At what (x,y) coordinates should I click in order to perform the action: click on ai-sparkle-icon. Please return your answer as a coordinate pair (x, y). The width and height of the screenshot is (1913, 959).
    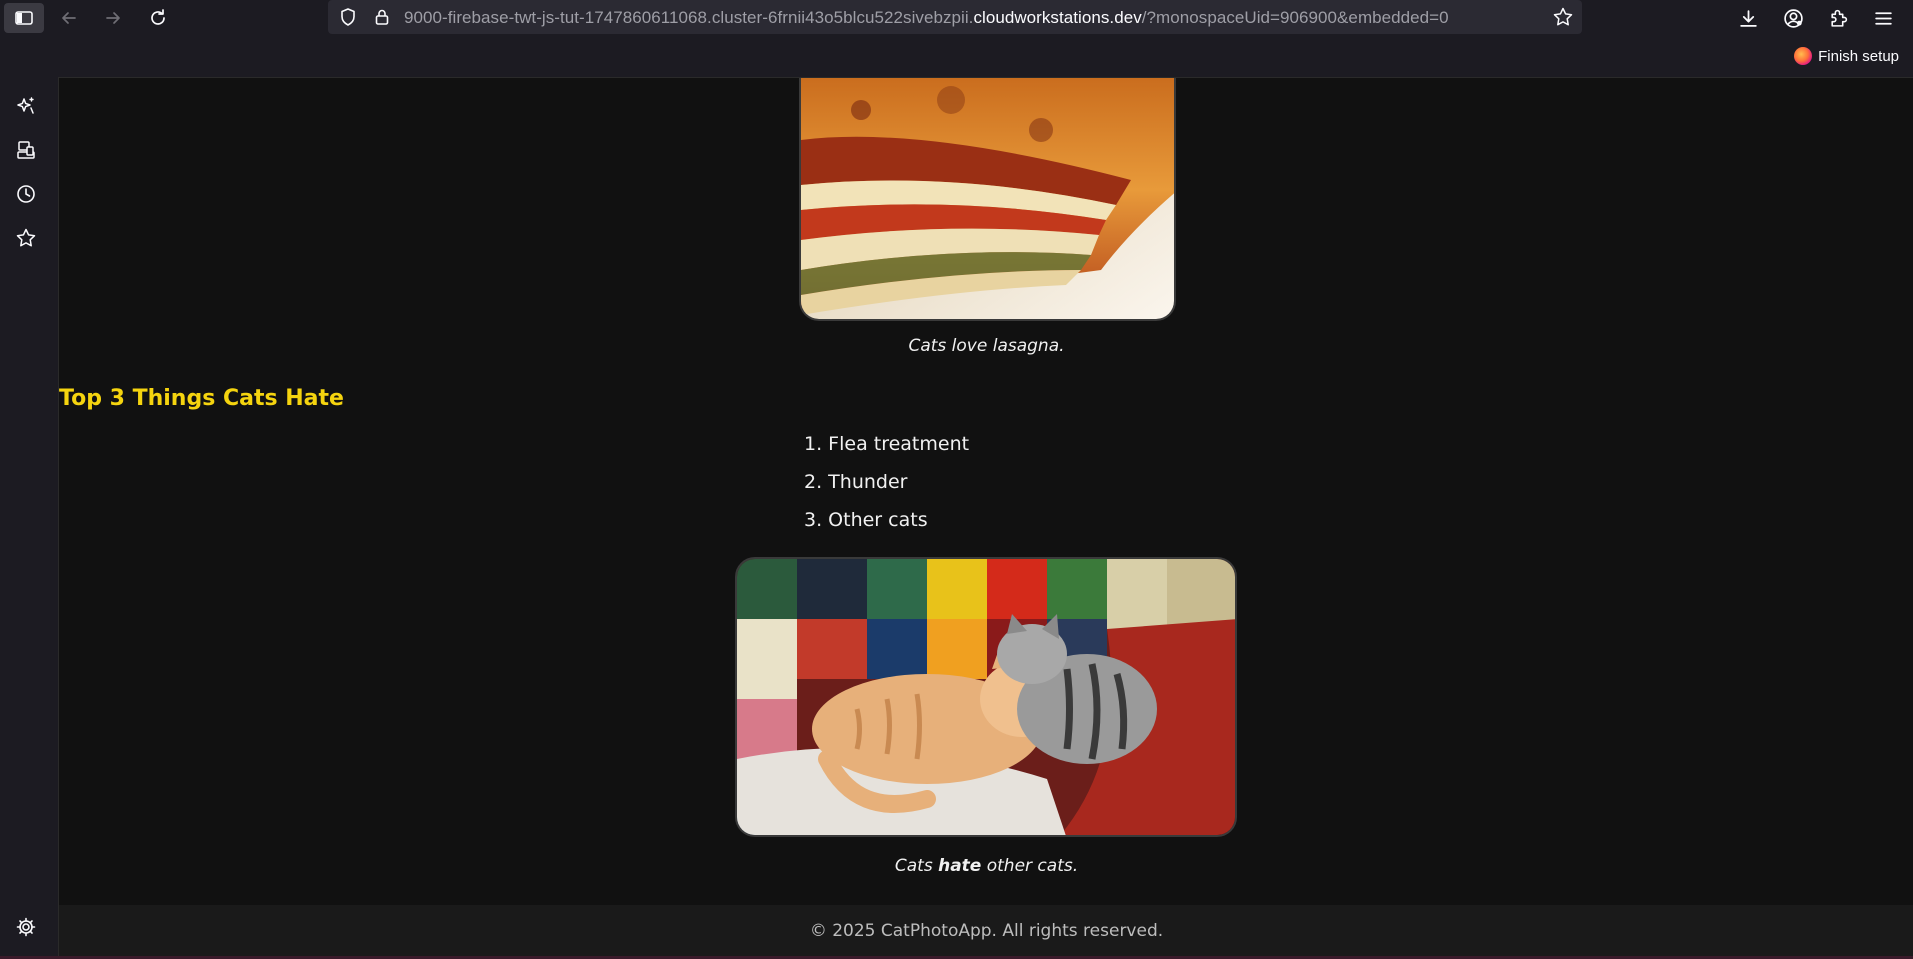
    Looking at the image, I should click on (25, 105).